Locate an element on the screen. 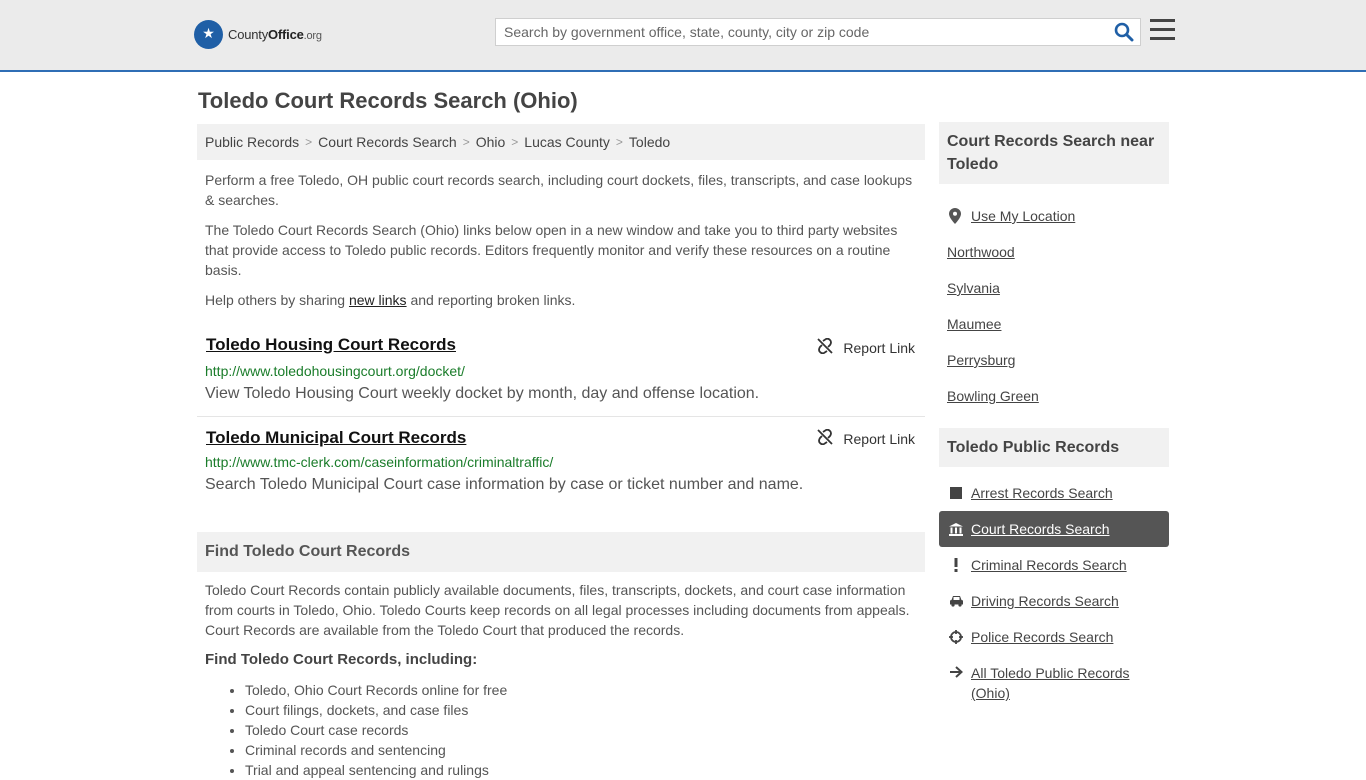  result-title-link: Toledo Housing Court Records is located at coordinates (331, 345).